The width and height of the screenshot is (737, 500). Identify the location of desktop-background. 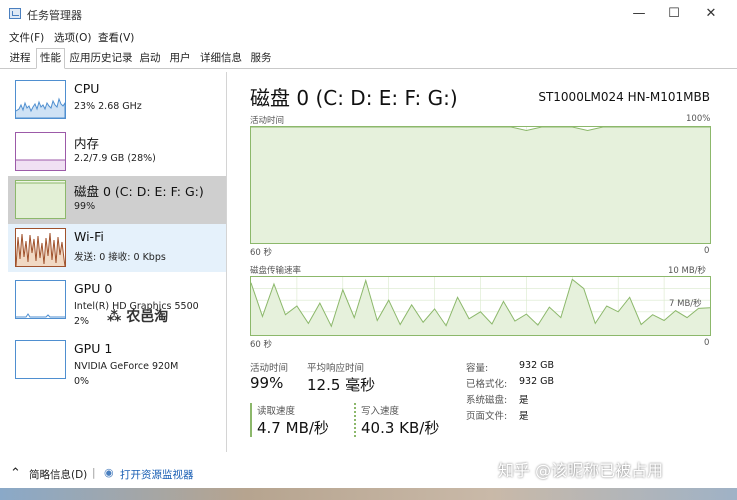
(368, 494).